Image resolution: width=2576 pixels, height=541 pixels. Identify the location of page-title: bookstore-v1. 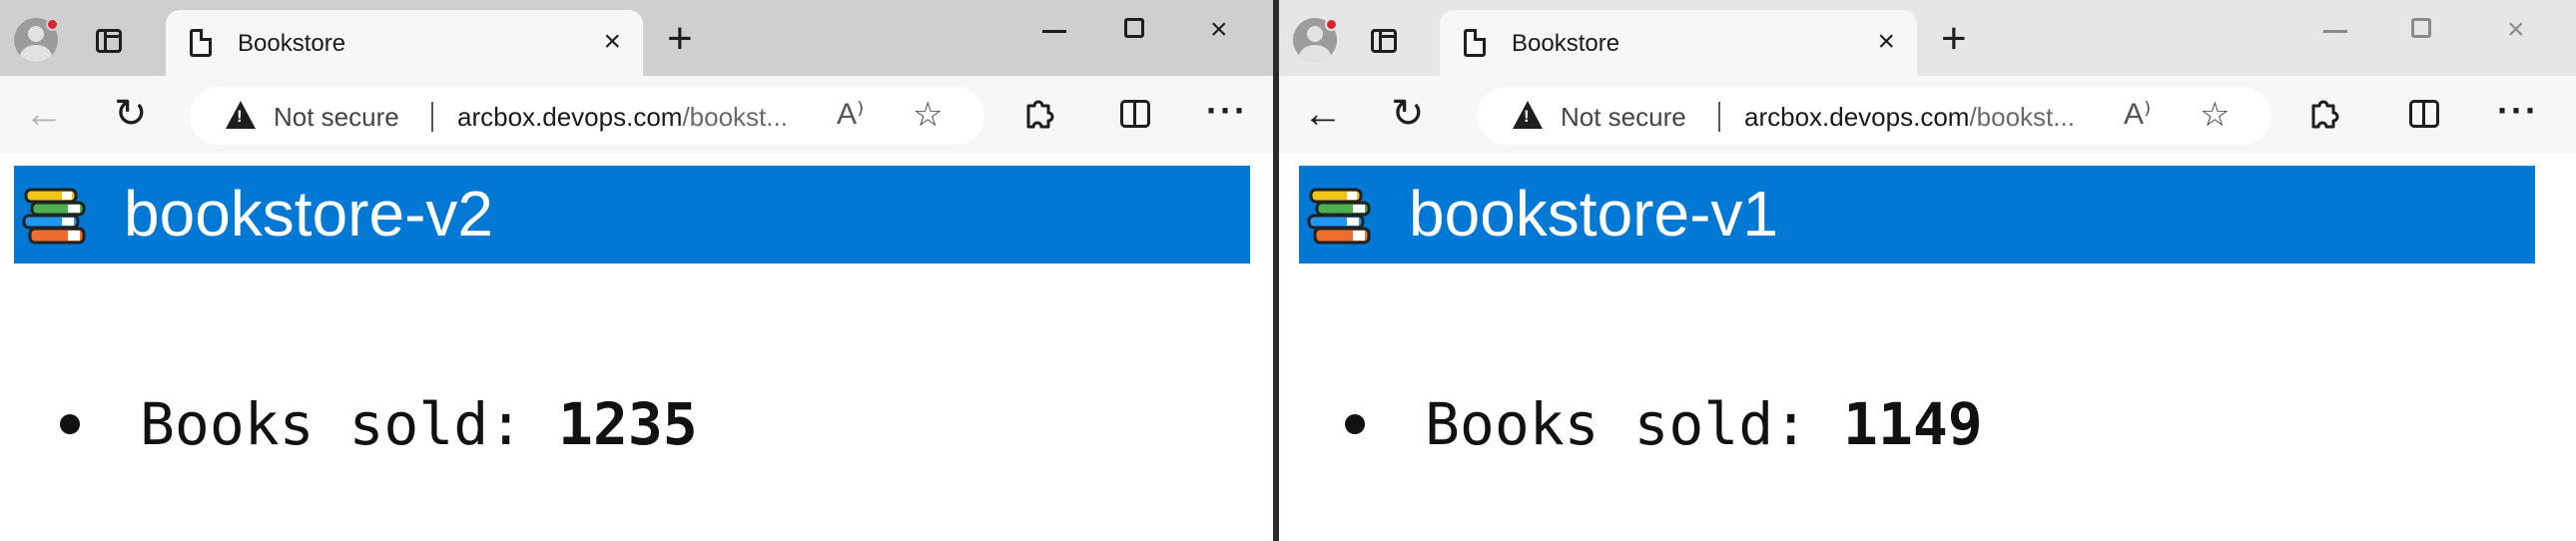
(1593, 214).